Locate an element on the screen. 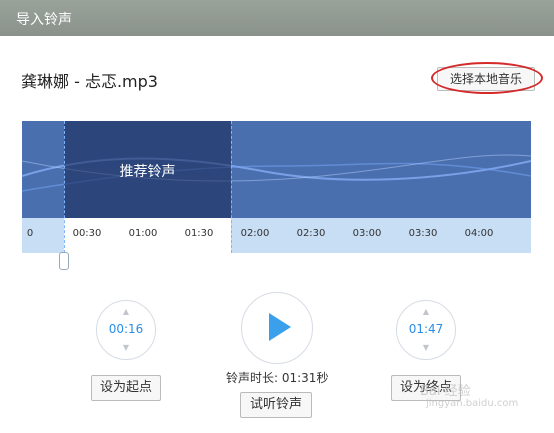  end-handle-line is located at coordinates (231, 187).